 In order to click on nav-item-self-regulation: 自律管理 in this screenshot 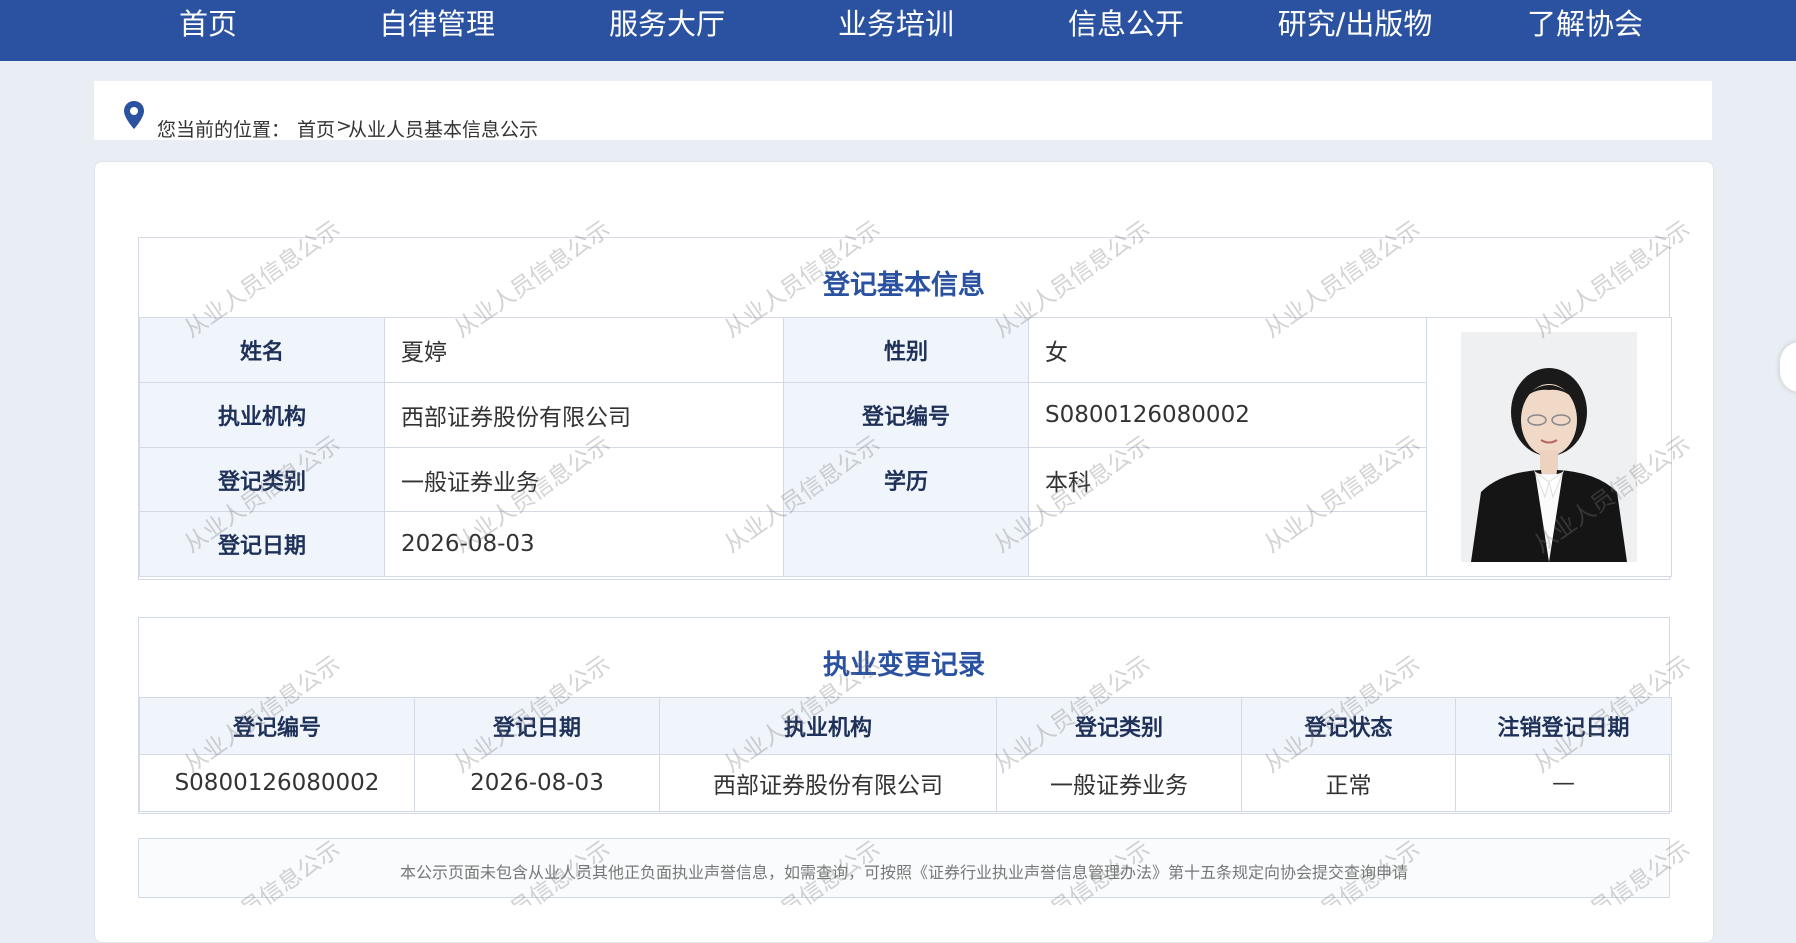, I will do `click(437, 24)`.